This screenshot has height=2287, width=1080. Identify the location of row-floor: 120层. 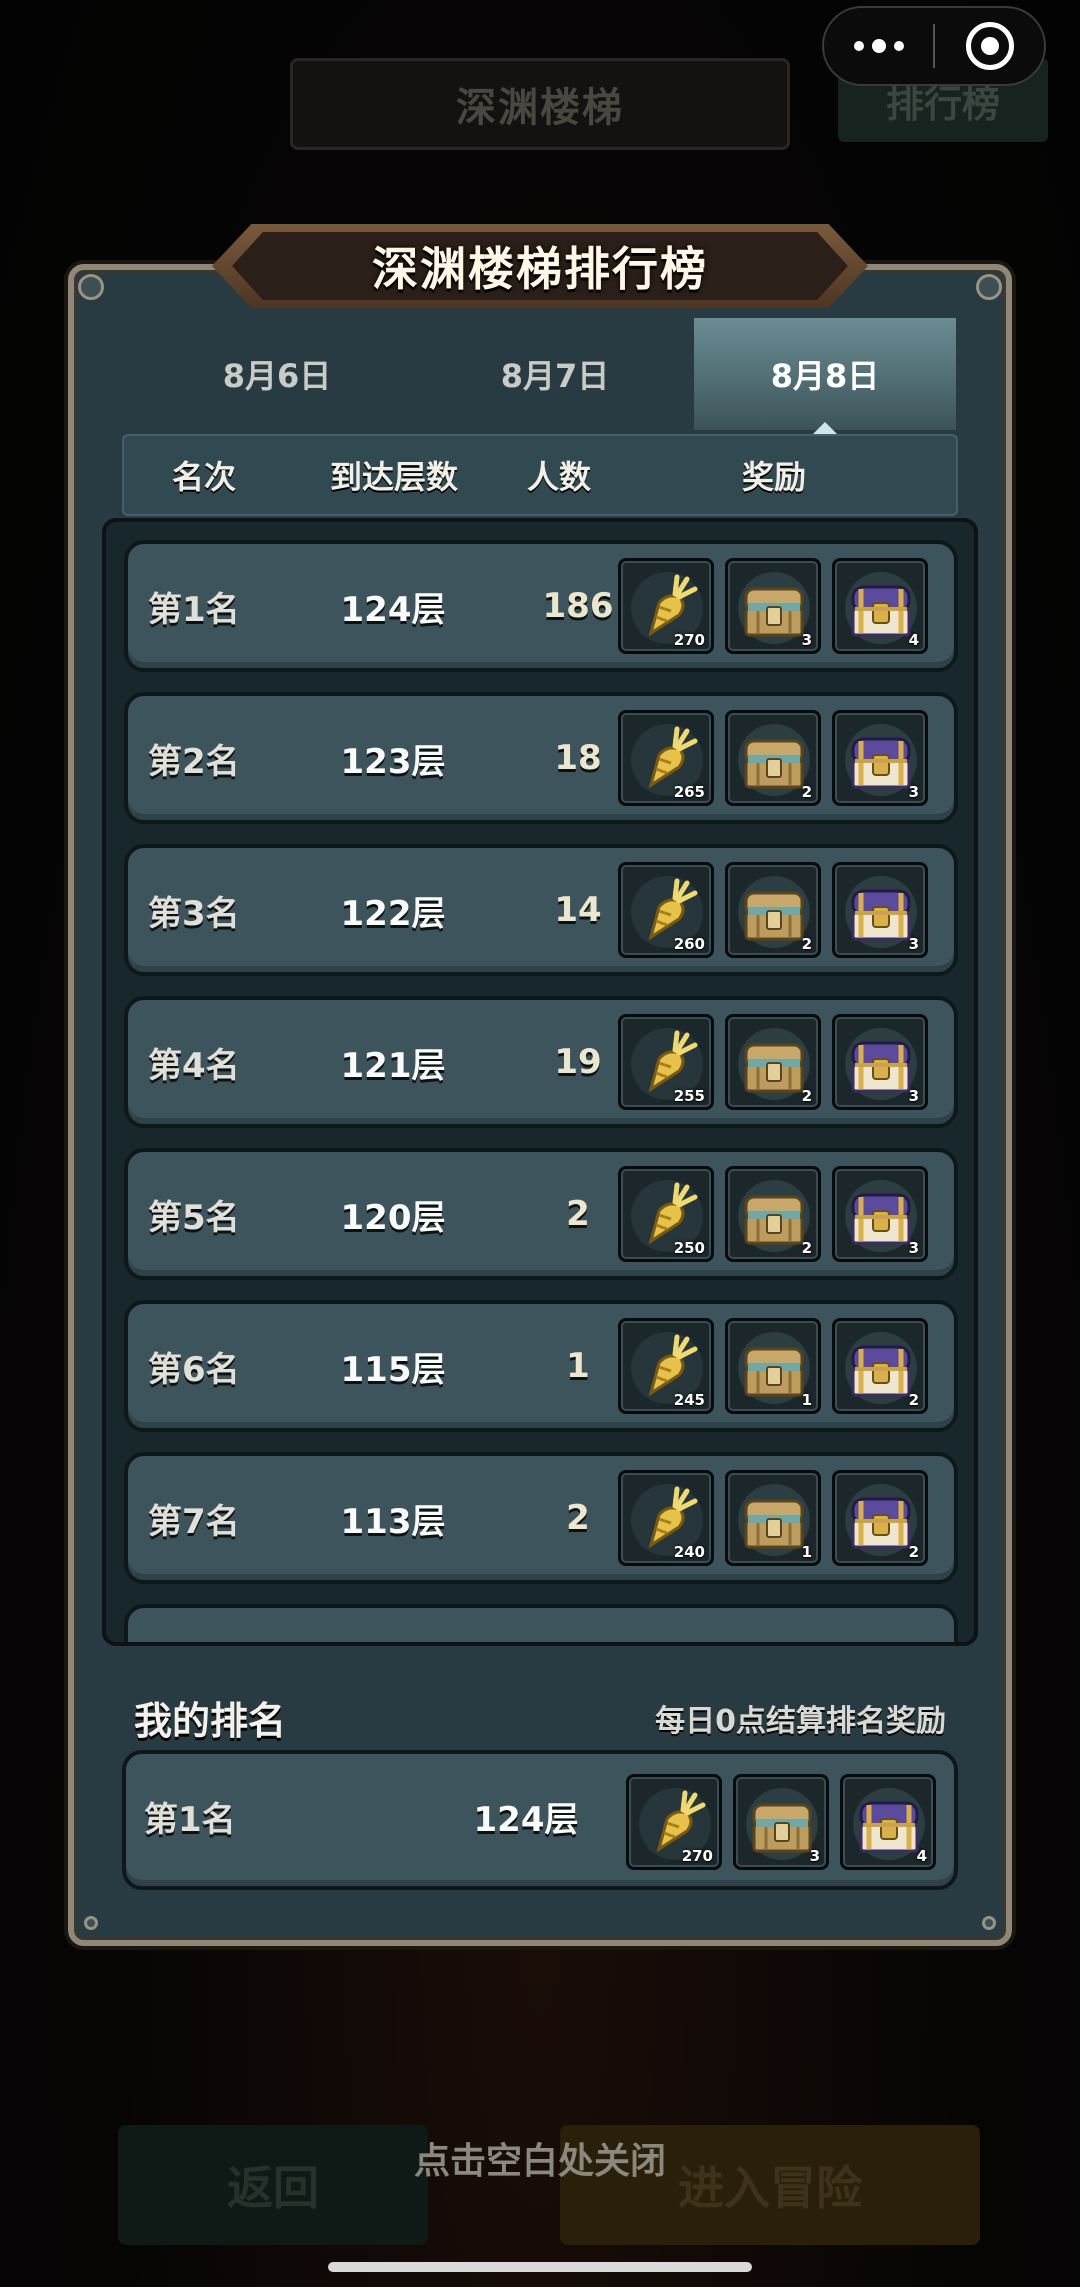
(393, 1217).